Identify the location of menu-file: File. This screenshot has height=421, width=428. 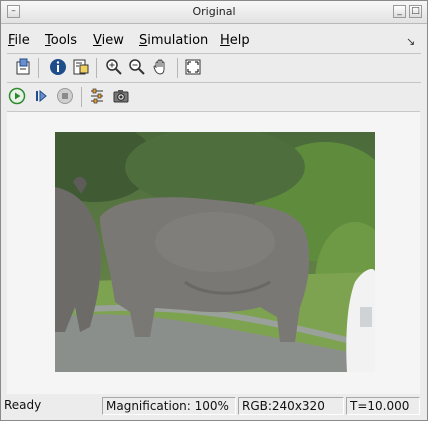
(19, 40).